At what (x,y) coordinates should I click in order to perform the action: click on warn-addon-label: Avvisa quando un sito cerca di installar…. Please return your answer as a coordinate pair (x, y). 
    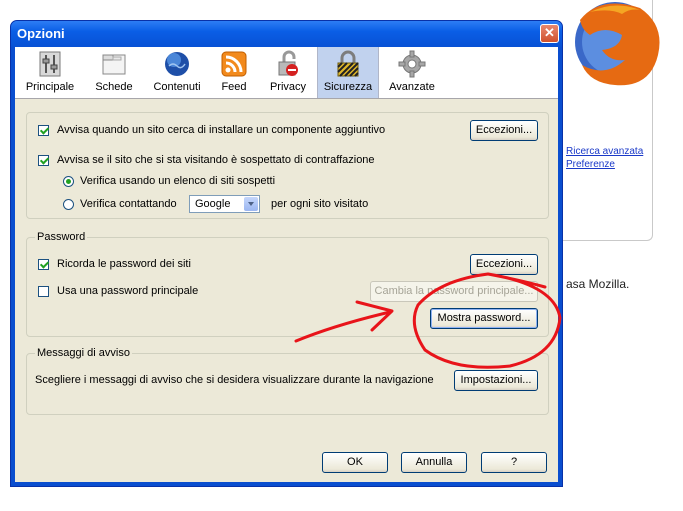
    Looking at the image, I should click on (221, 130).